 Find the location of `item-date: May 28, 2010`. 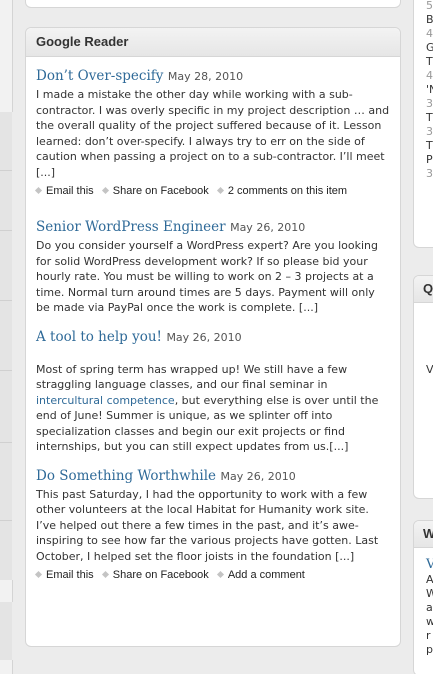

item-date: May 28, 2010 is located at coordinates (205, 76).